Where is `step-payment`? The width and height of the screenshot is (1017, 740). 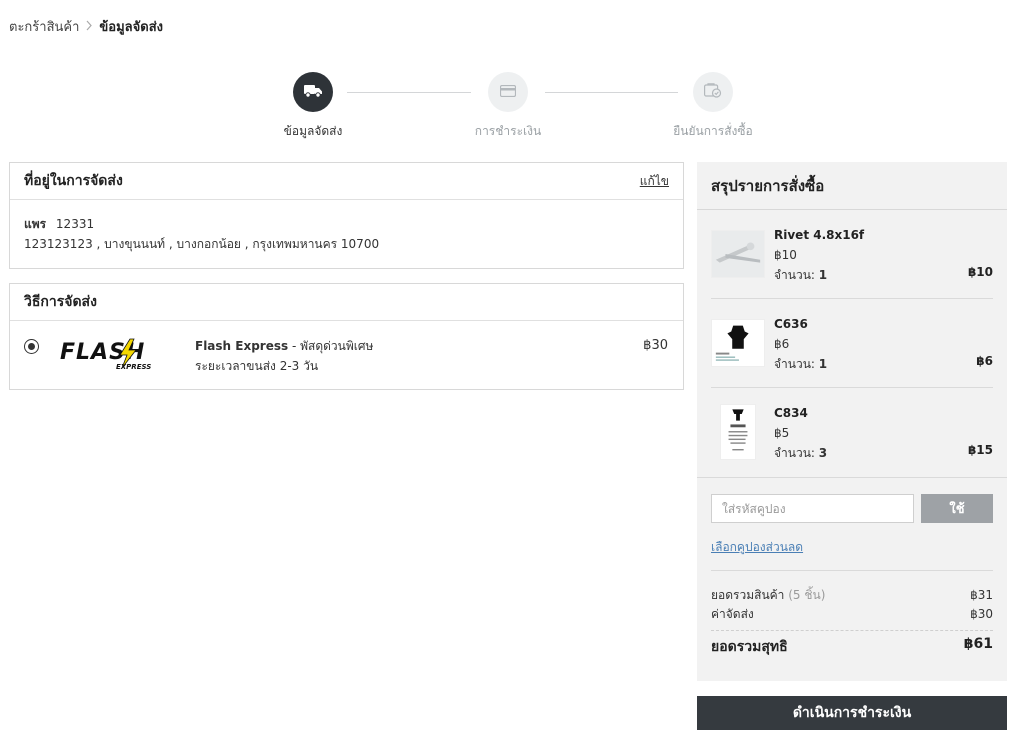 step-payment is located at coordinates (508, 92).